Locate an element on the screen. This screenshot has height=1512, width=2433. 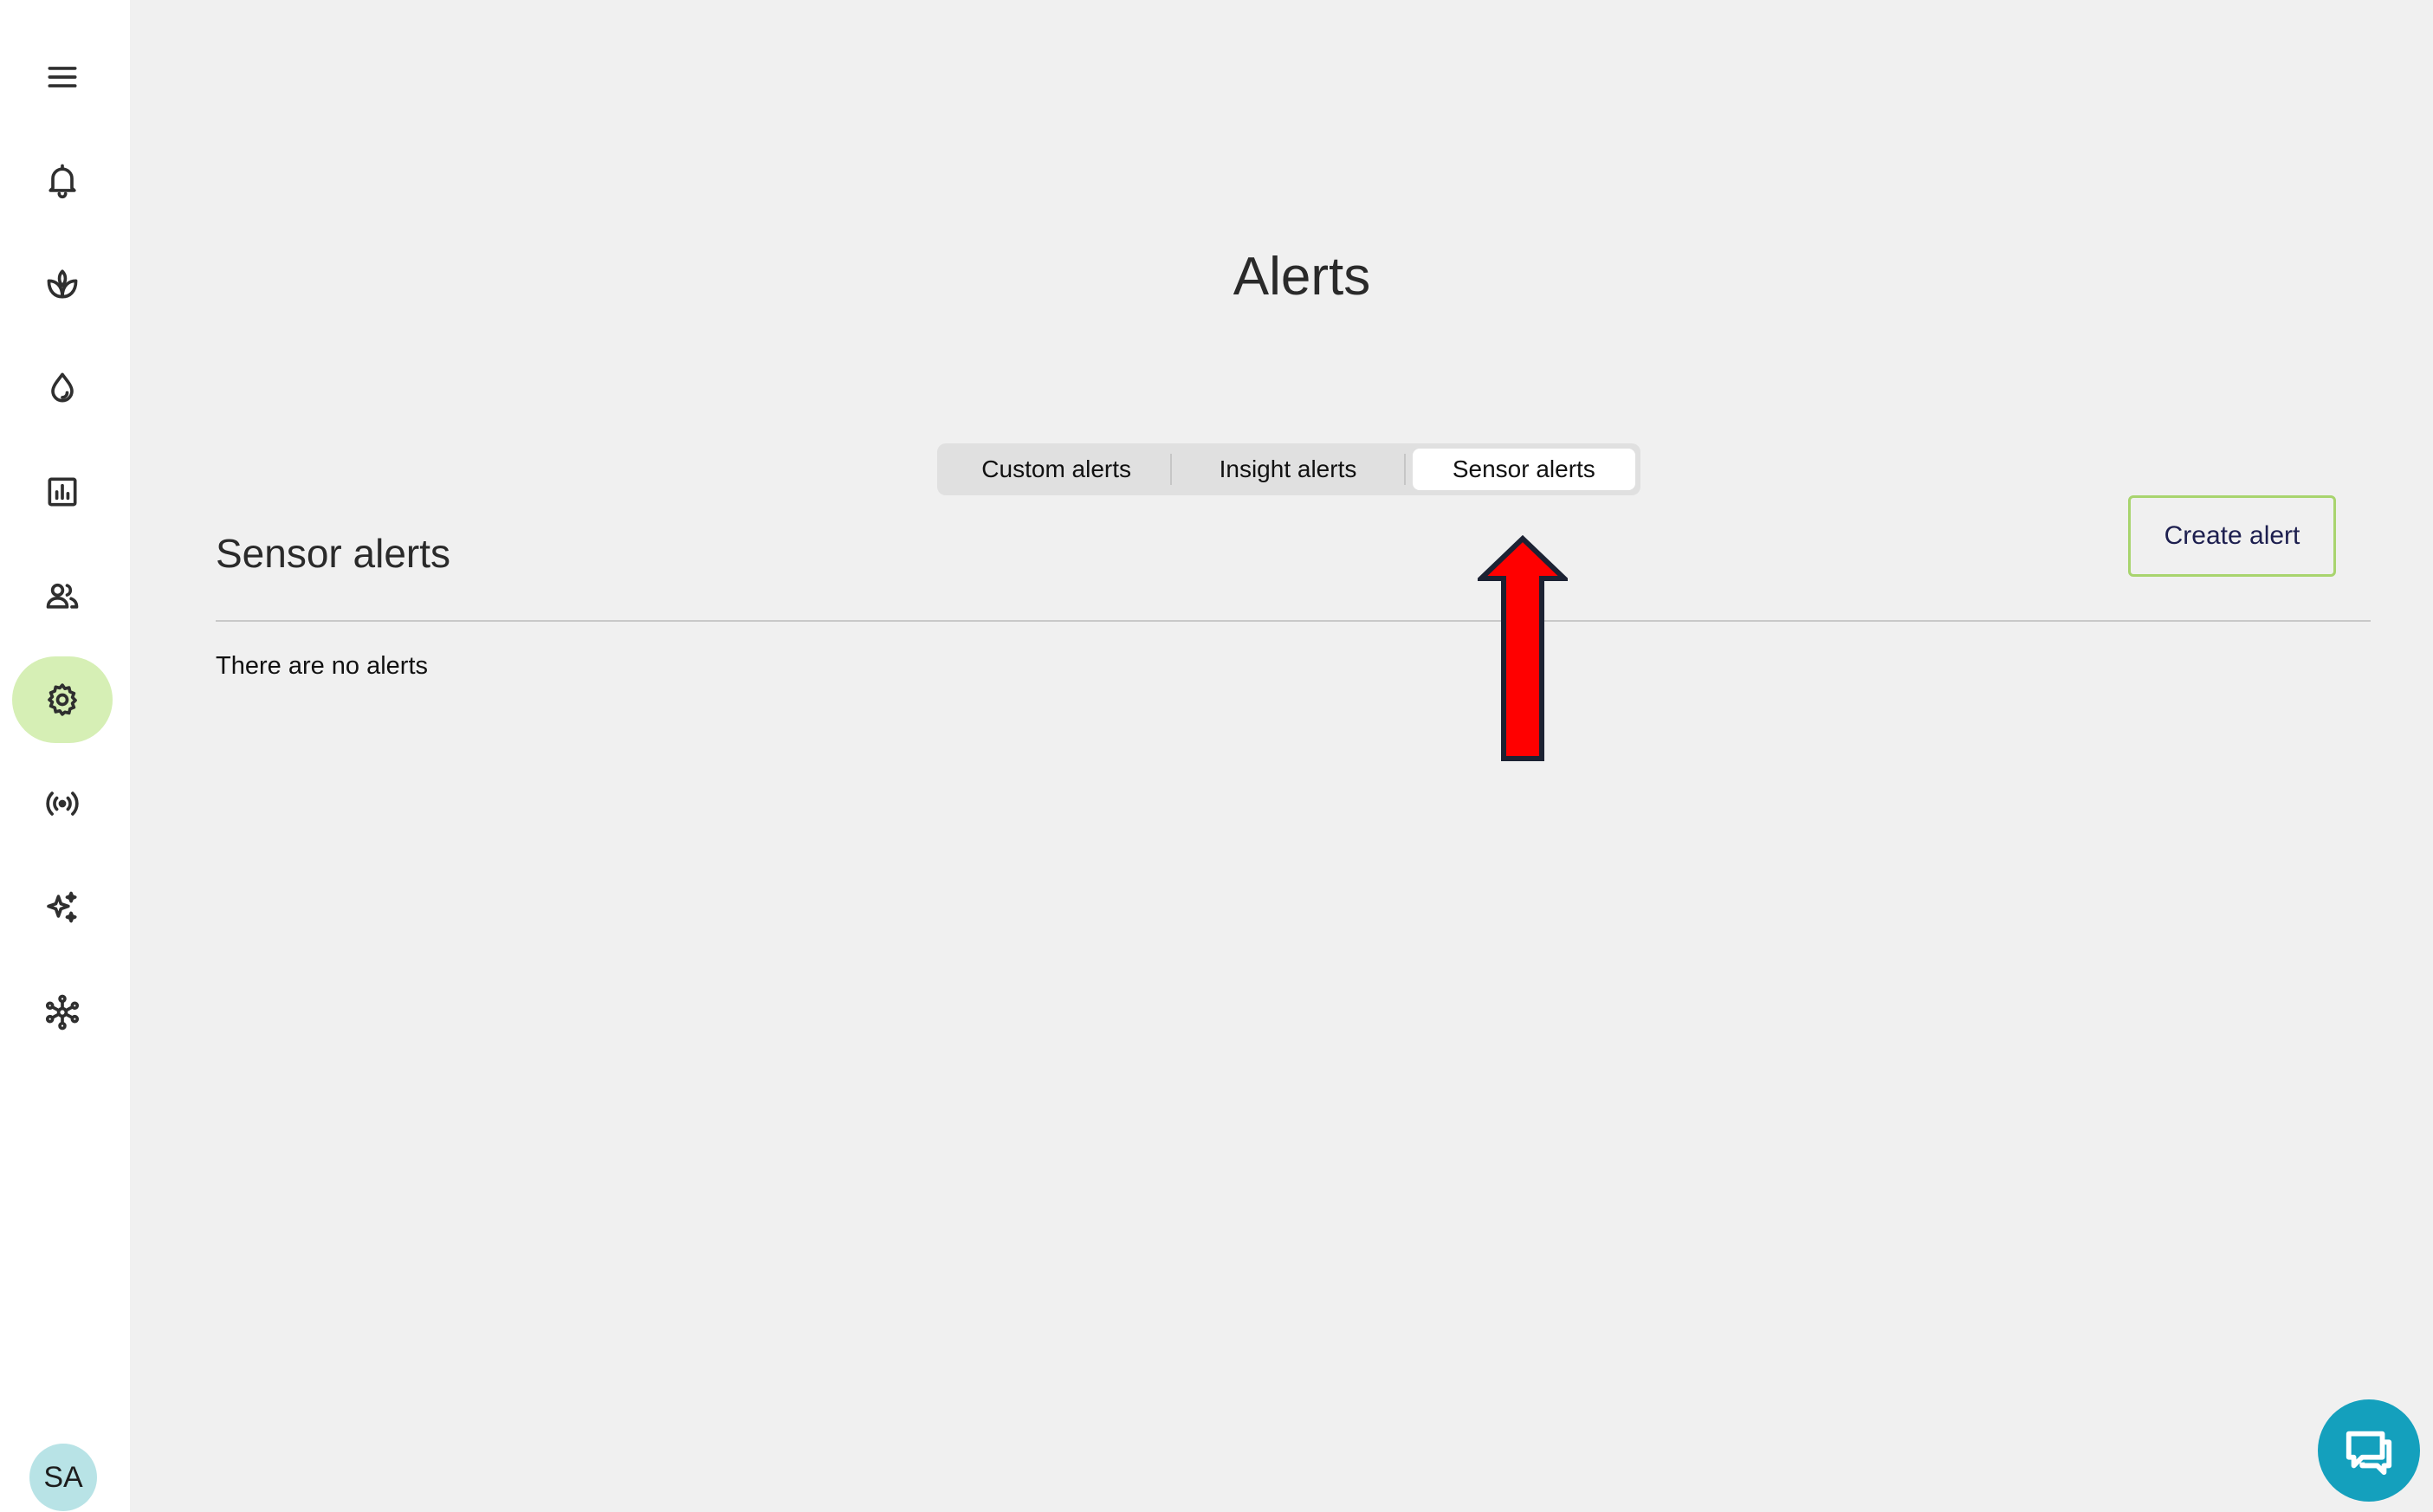
chat-icon is located at coordinates (2369, 1453).